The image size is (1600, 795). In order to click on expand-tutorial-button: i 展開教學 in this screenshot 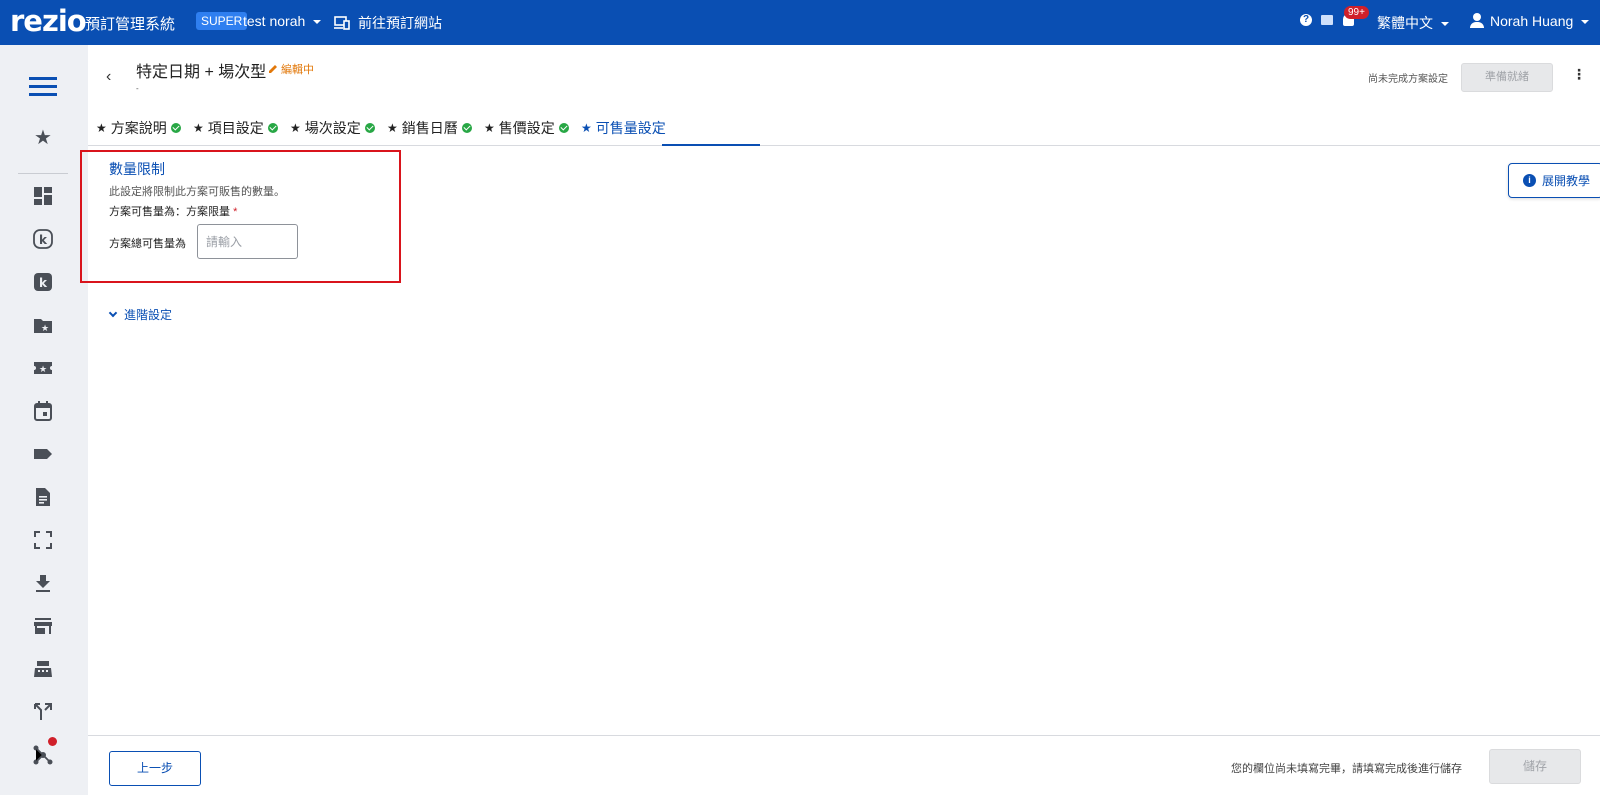, I will do `click(1554, 180)`.